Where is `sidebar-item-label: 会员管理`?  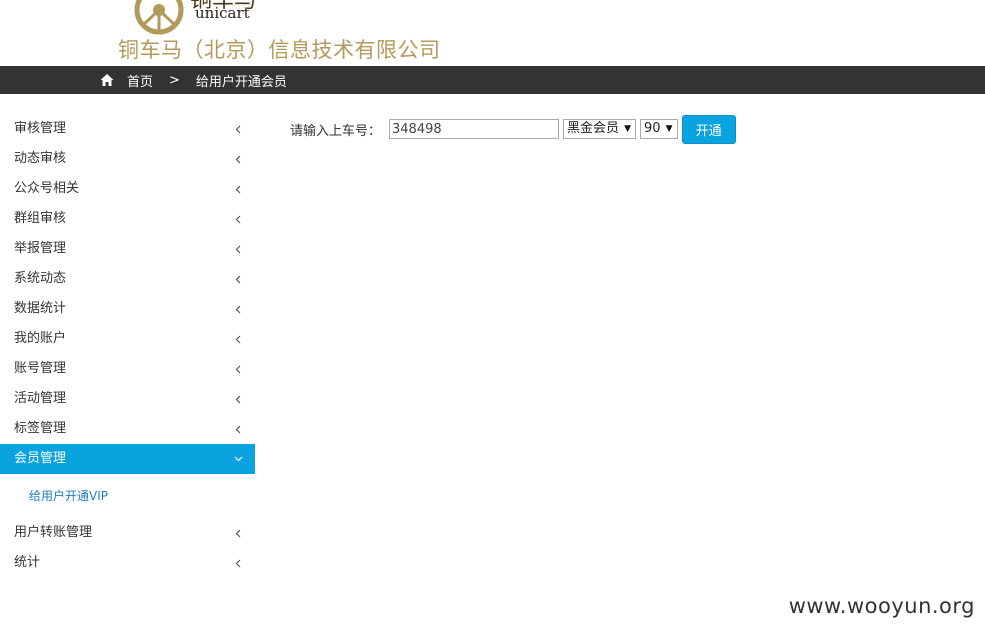
sidebar-item-label: 会员管理 is located at coordinates (40, 458).